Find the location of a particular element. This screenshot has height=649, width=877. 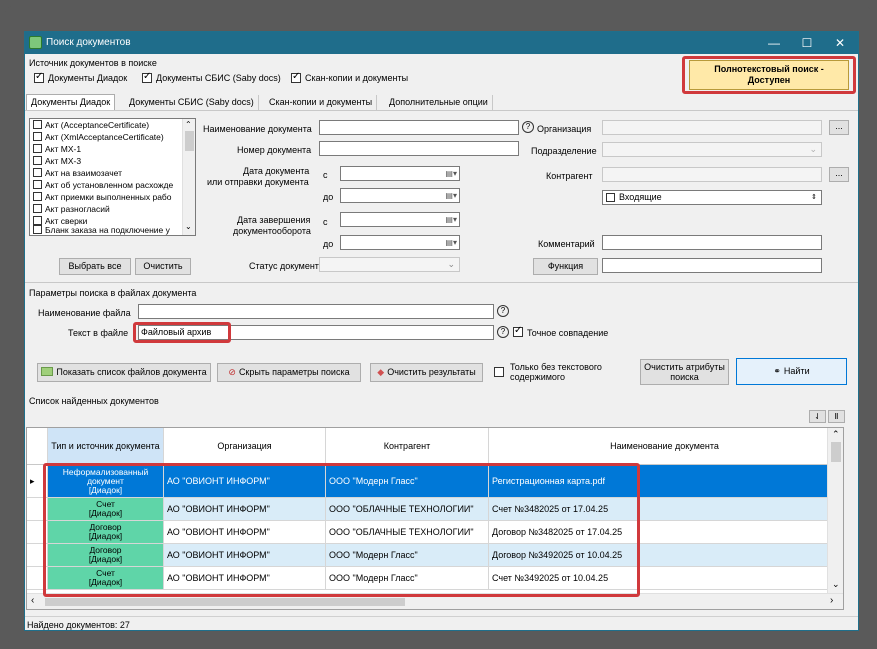

doc-status-select: ⌄ is located at coordinates (389, 264).